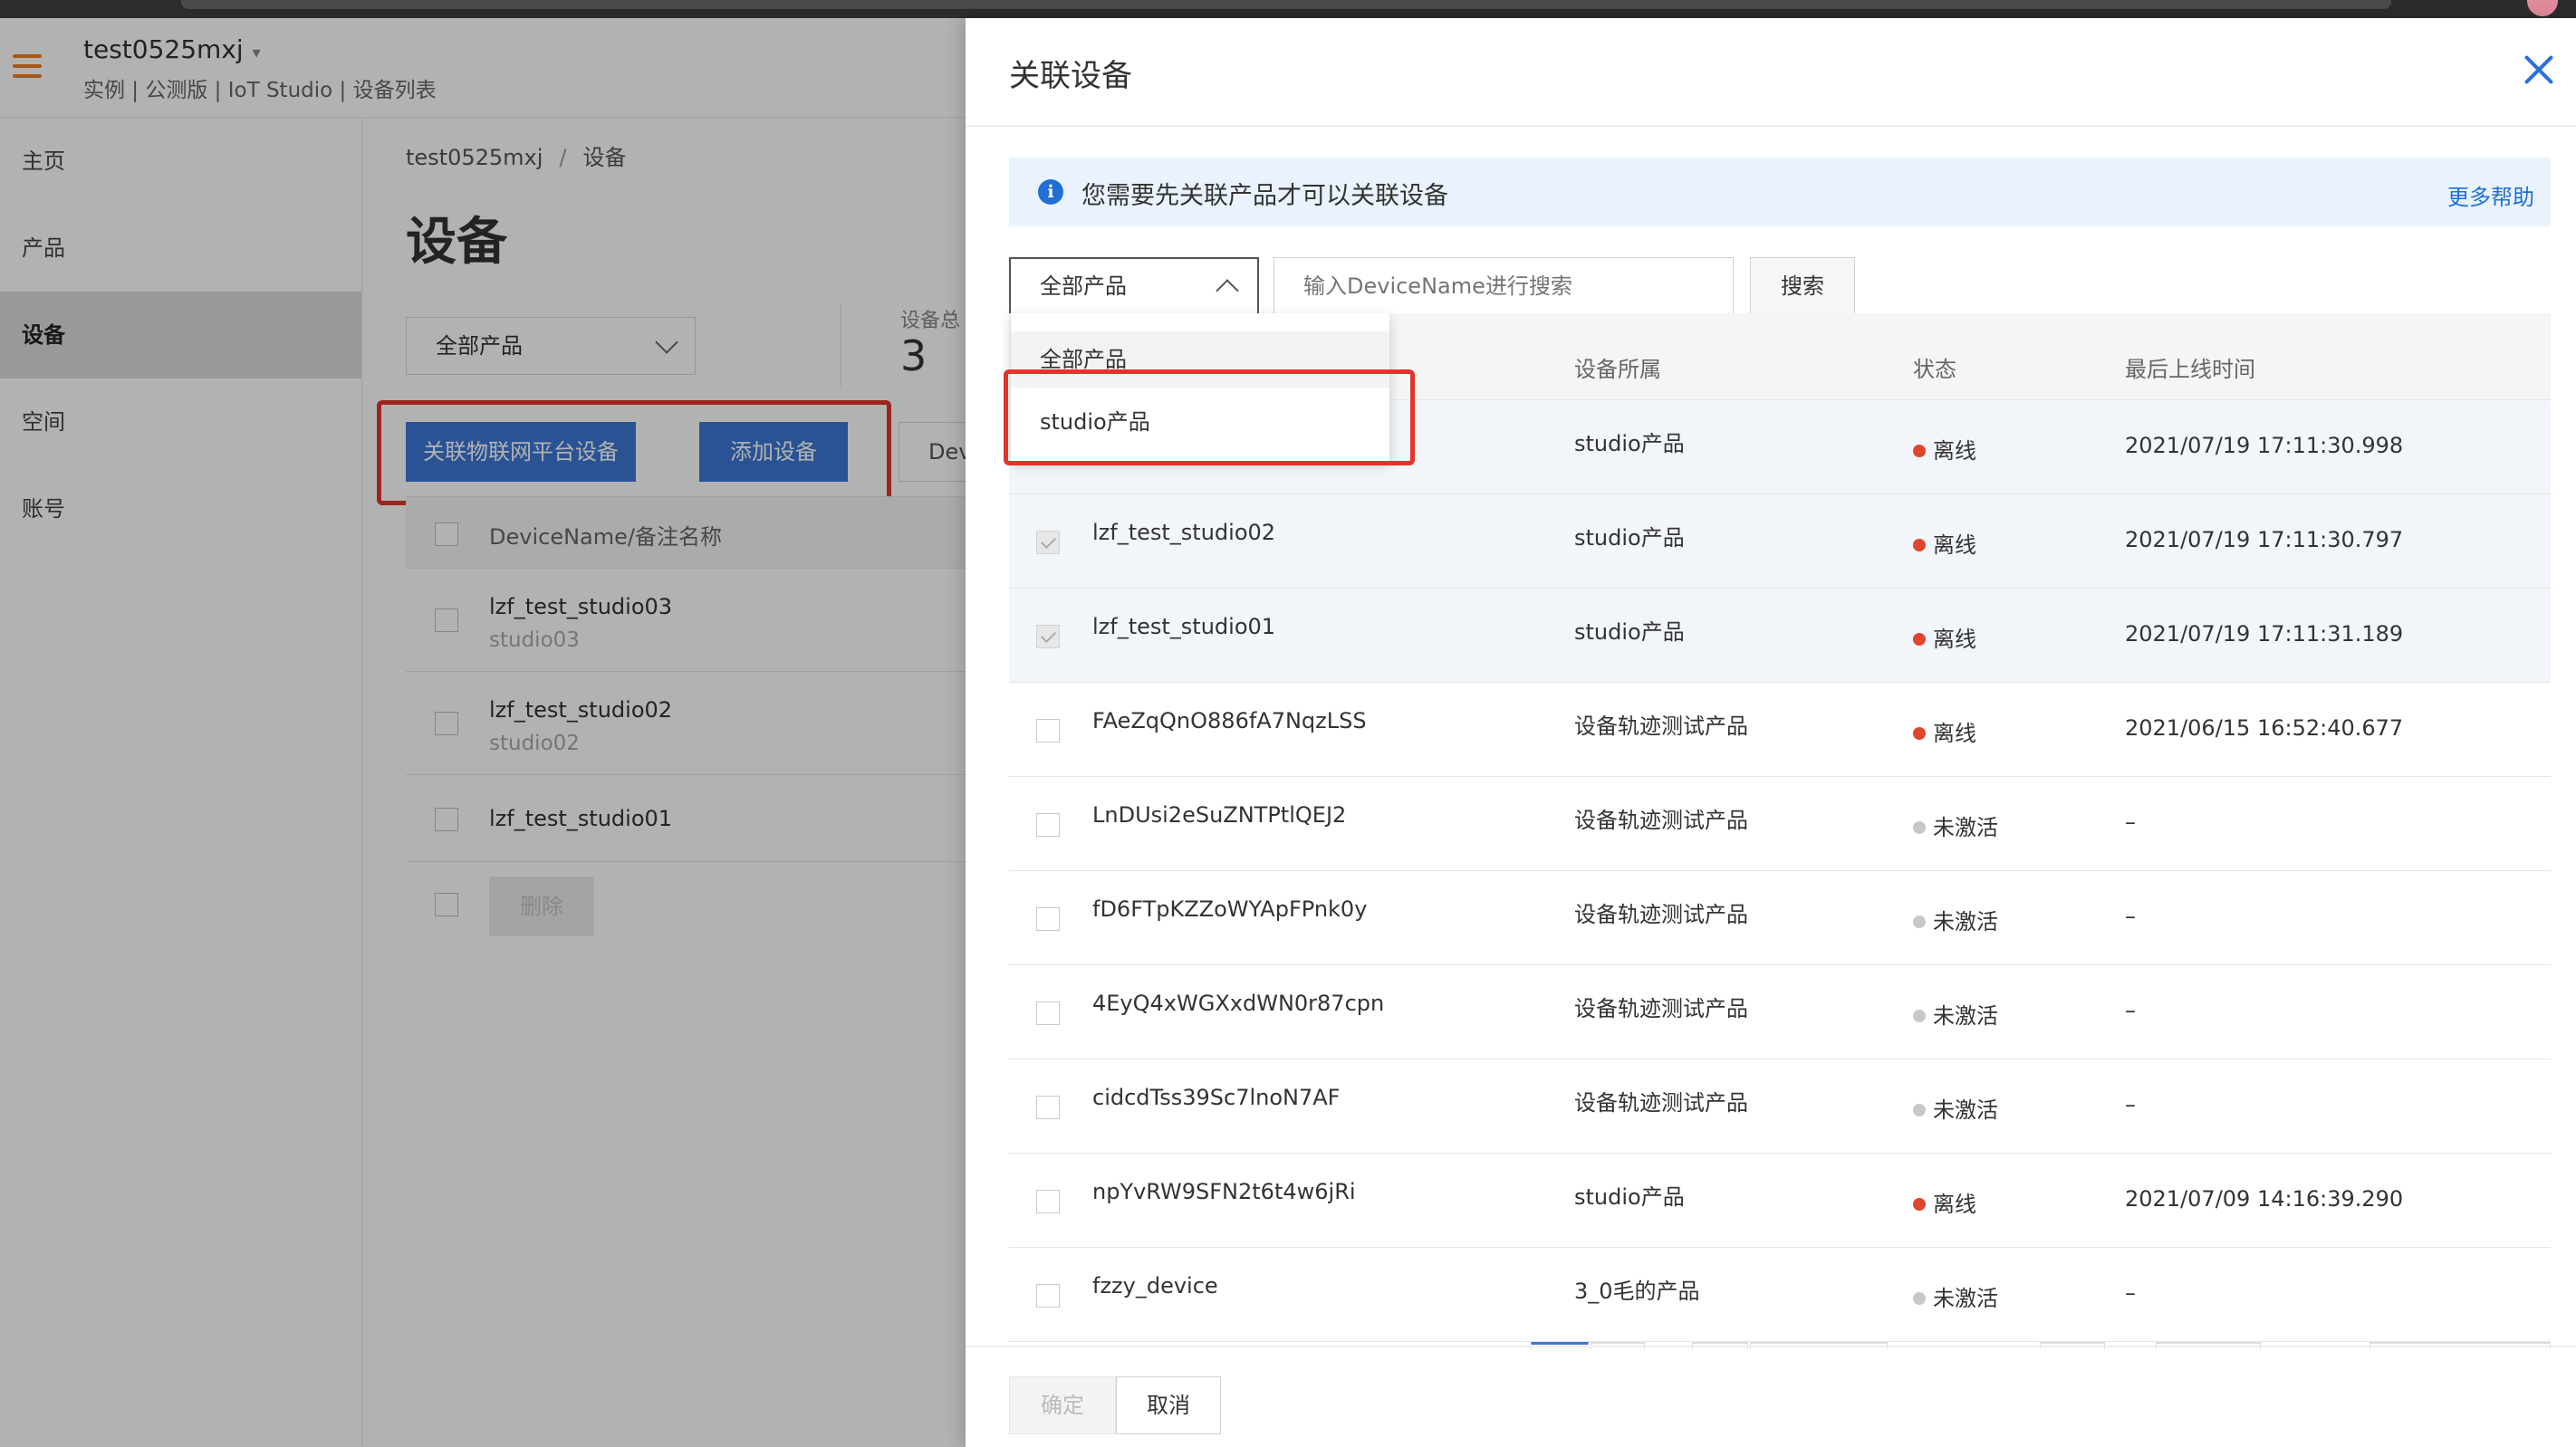  What do you see at coordinates (1230, 909) in the screenshot?
I see `device-name: fD6FTpKZZoWYApFPnk0y` at bounding box center [1230, 909].